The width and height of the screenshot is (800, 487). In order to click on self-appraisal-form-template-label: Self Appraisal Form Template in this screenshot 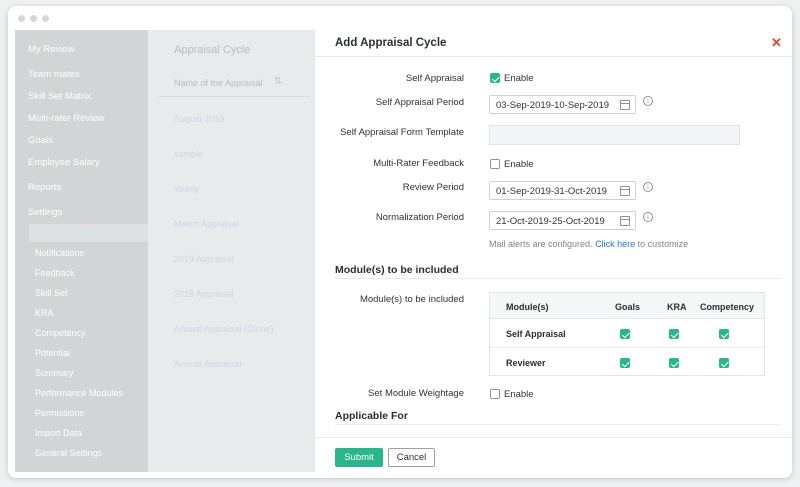, I will do `click(402, 132)`.